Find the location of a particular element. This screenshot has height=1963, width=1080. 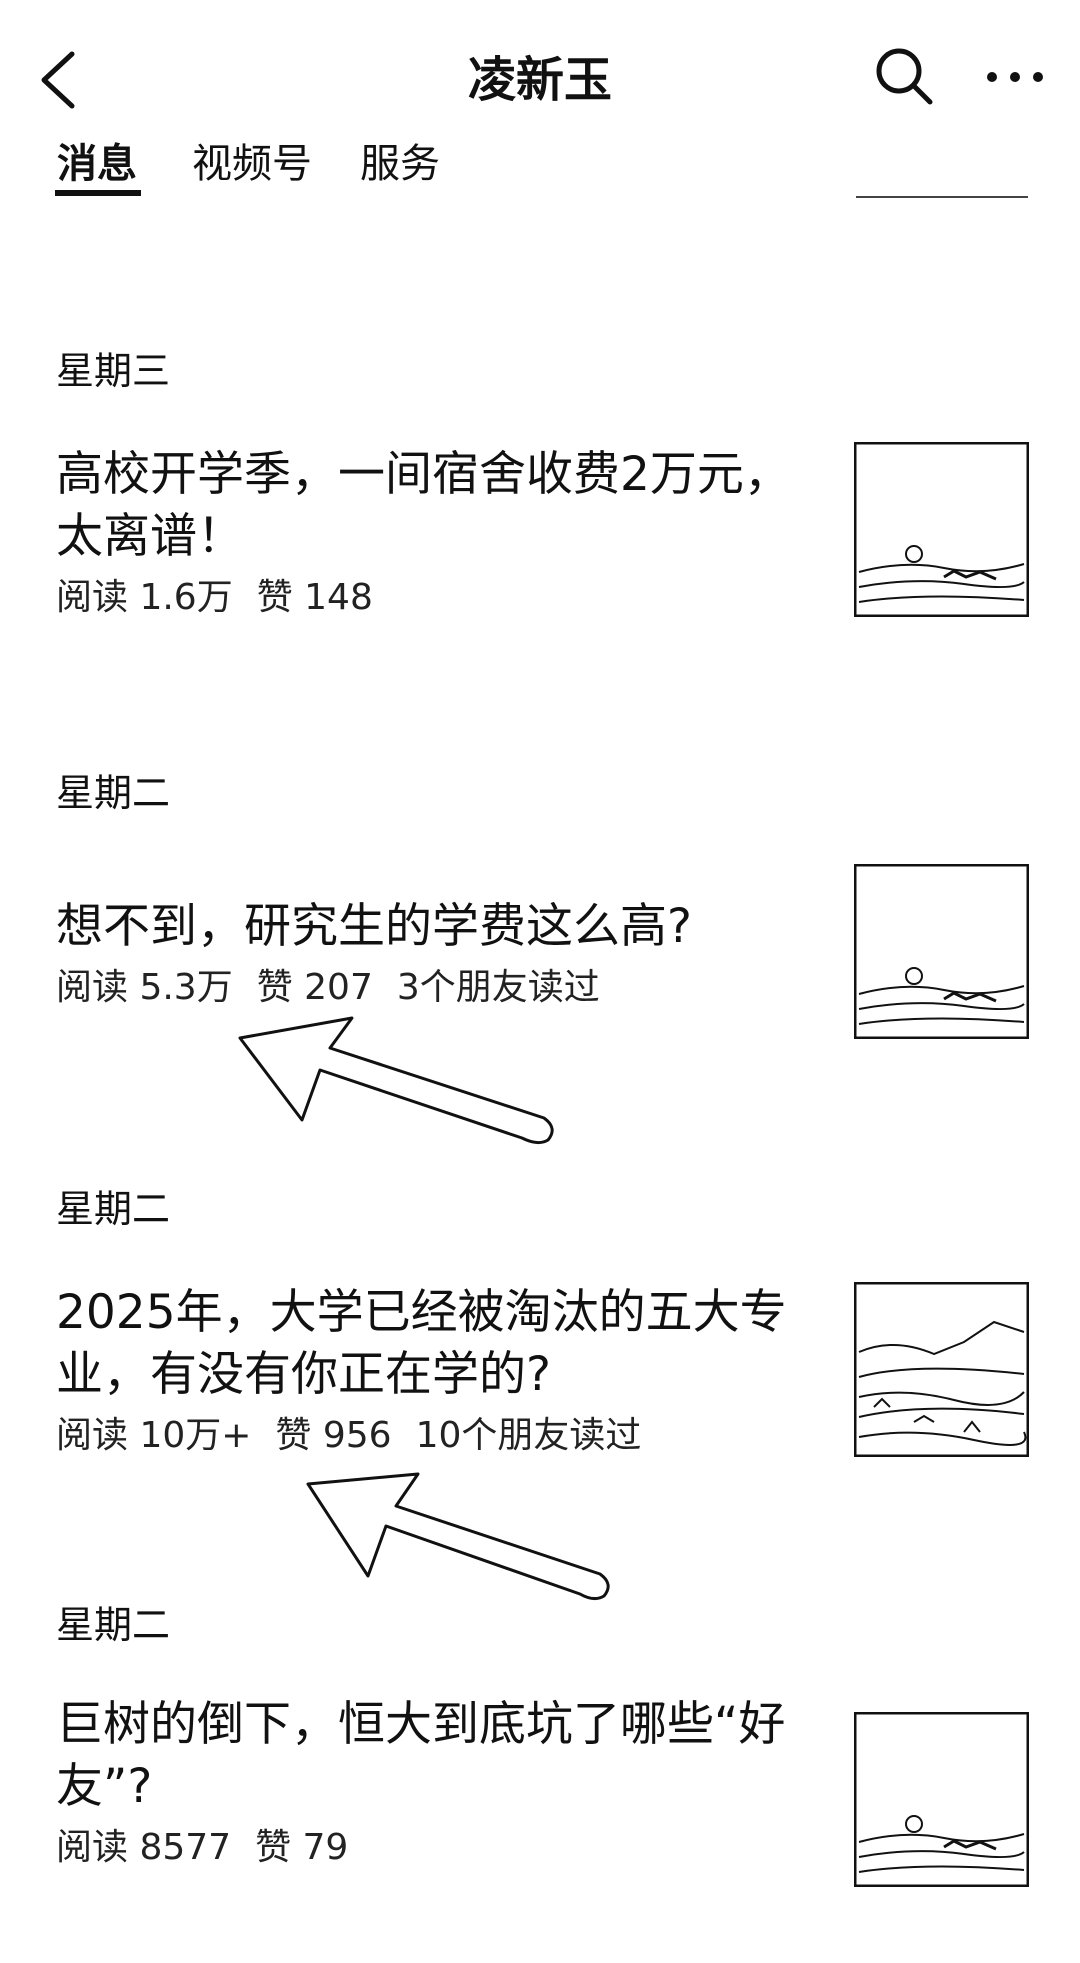

search-button is located at coordinates (904, 76).